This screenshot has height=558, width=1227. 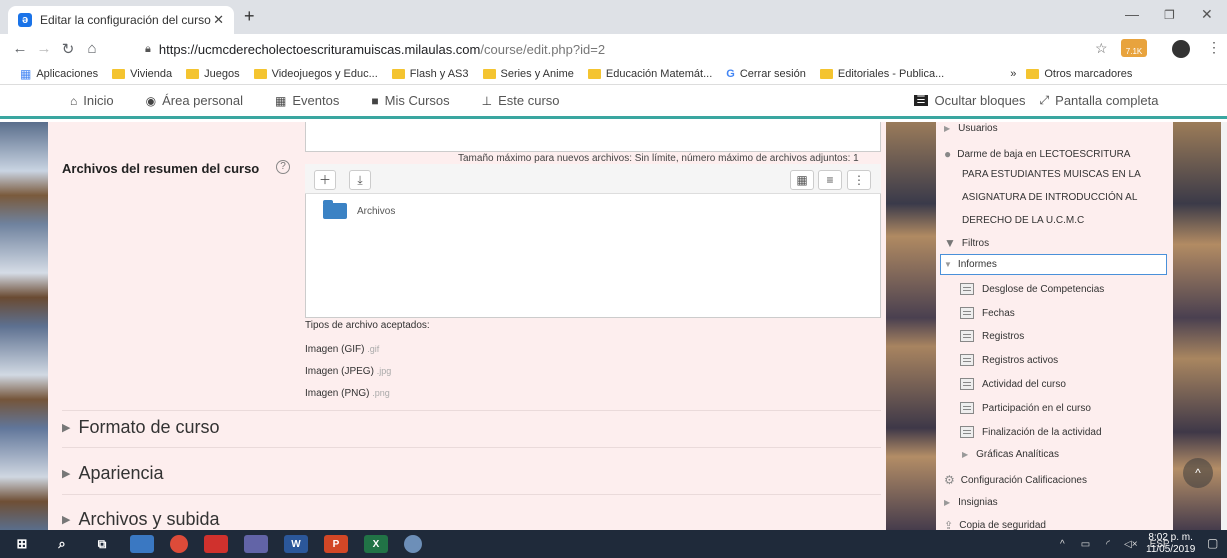 What do you see at coordinates (1198, 473) in the screenshot?
I see `back-to-top-icon: ^` at bounding box center [1198, 473].